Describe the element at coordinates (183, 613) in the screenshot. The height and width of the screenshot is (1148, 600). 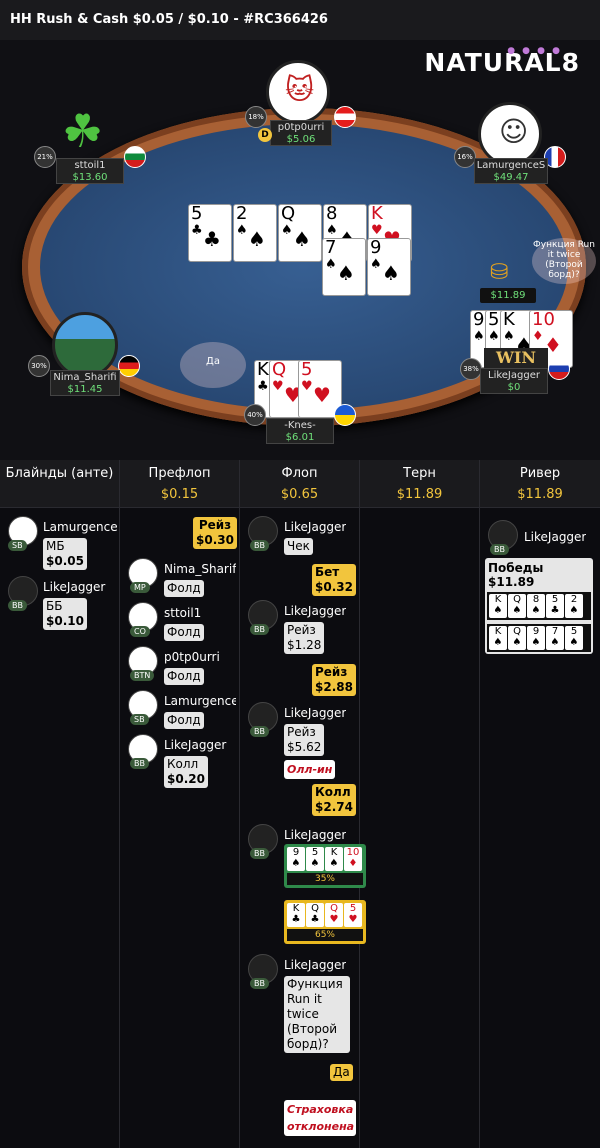
I see `player-name: sttoil1` at that location.